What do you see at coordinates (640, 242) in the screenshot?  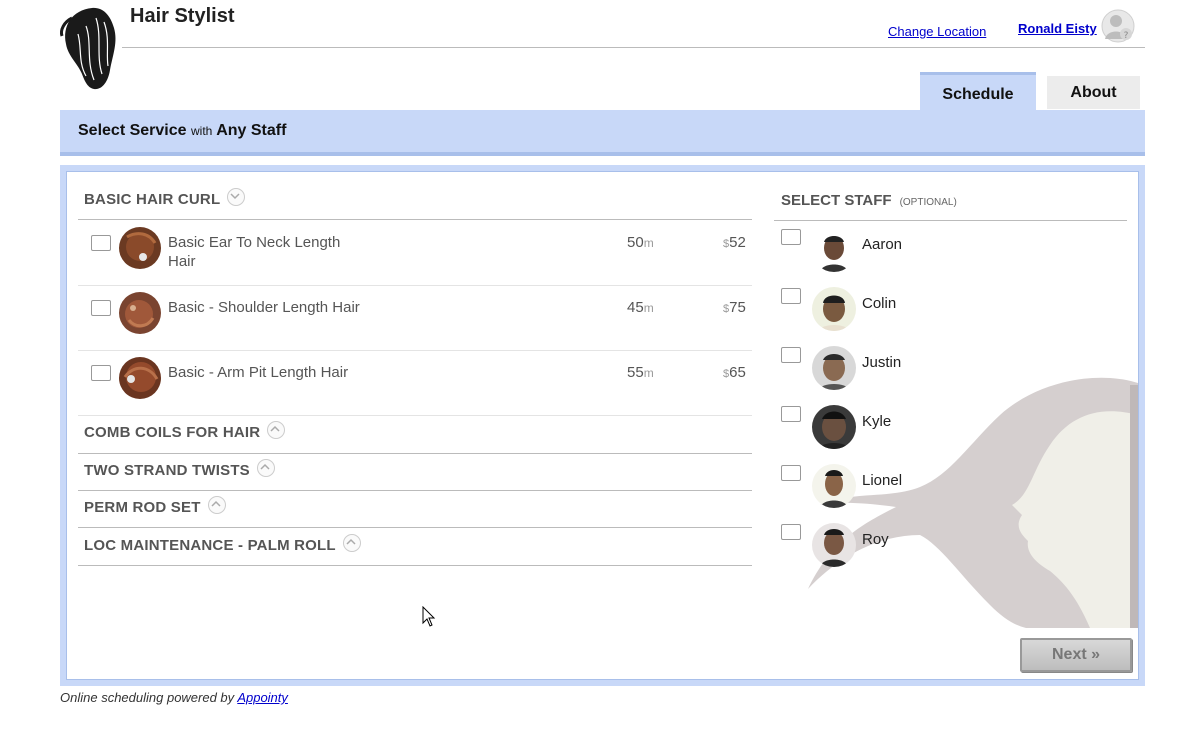 I see `service-duration: 50m` at bounding box center [640, 242].